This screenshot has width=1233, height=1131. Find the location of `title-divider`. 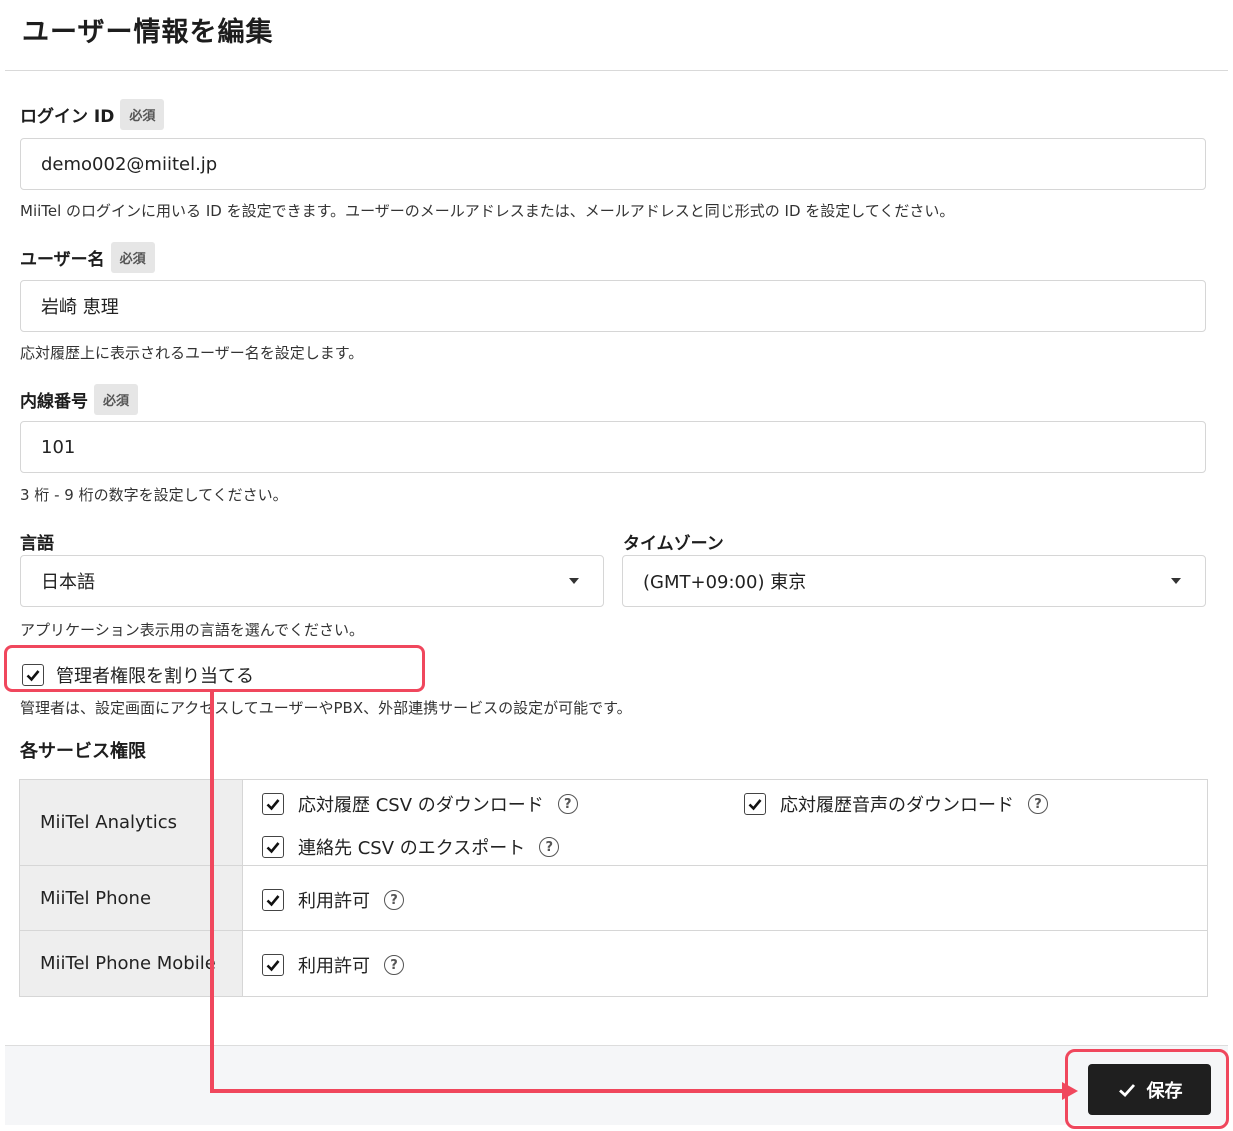

title-divider is located at coordinates (616, 70).